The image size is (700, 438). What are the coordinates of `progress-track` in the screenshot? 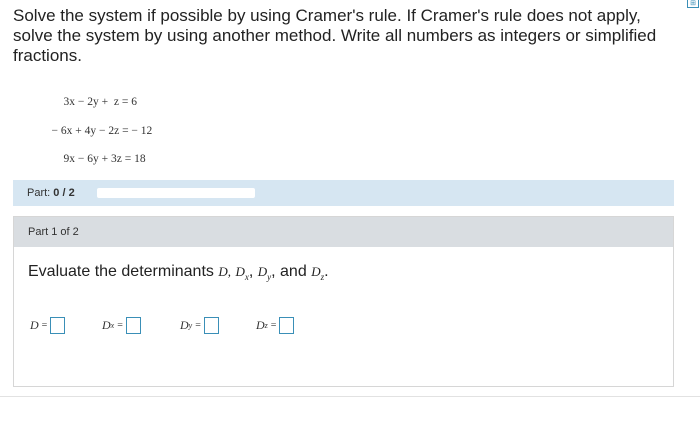 It's located at (176, 193).